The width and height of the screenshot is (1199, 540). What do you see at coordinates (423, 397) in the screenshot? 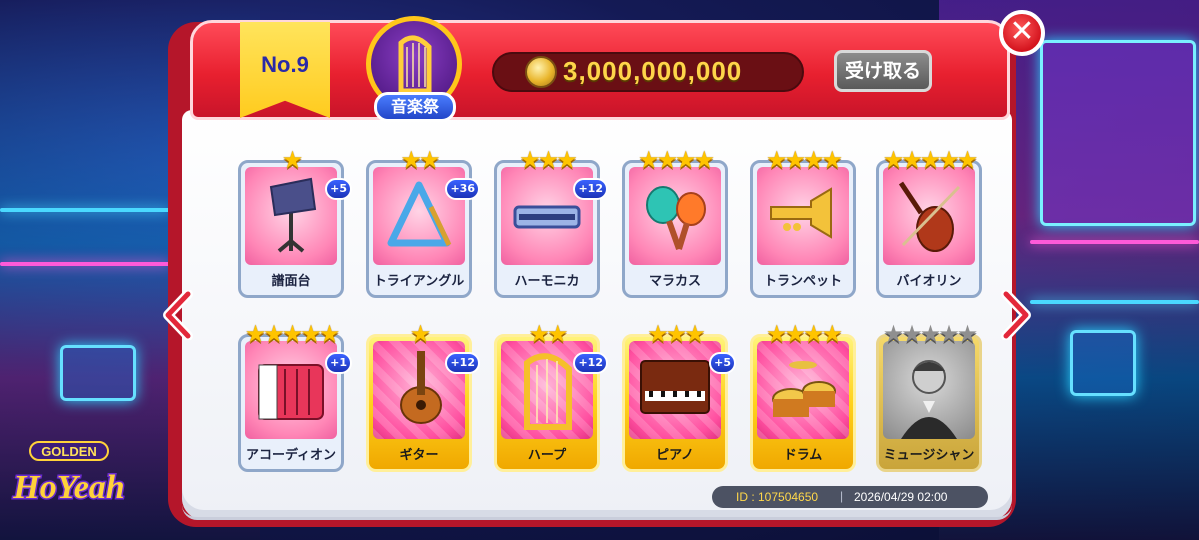
I see `collection-card: ★ +12 ギター` at bounding box center [423, 397].